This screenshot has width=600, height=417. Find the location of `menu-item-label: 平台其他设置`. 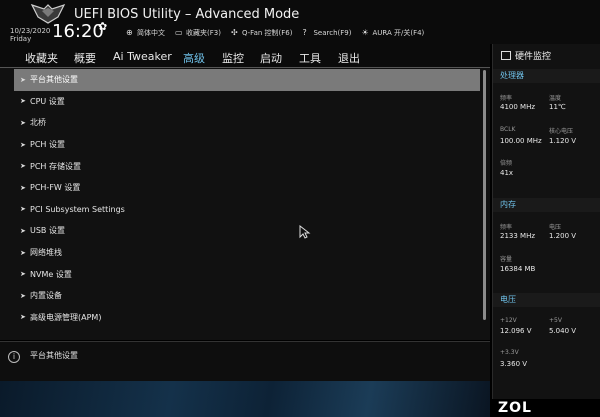

menu-item-label: 平台其他设置 is located at coordinates (54, 80).